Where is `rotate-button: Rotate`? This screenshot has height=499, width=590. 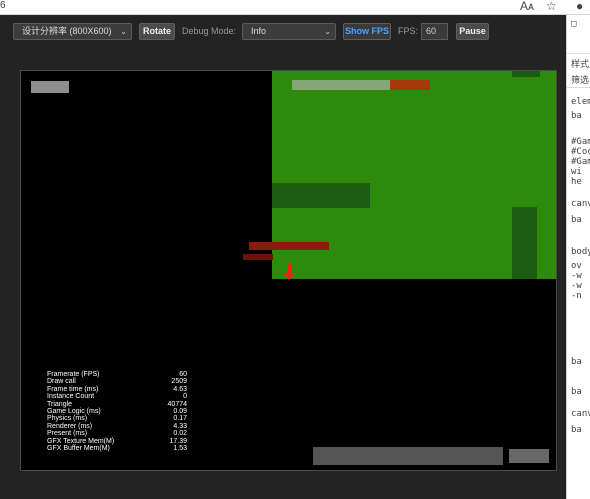
rotate-button: Rotate is located at coordinates (157, 31).